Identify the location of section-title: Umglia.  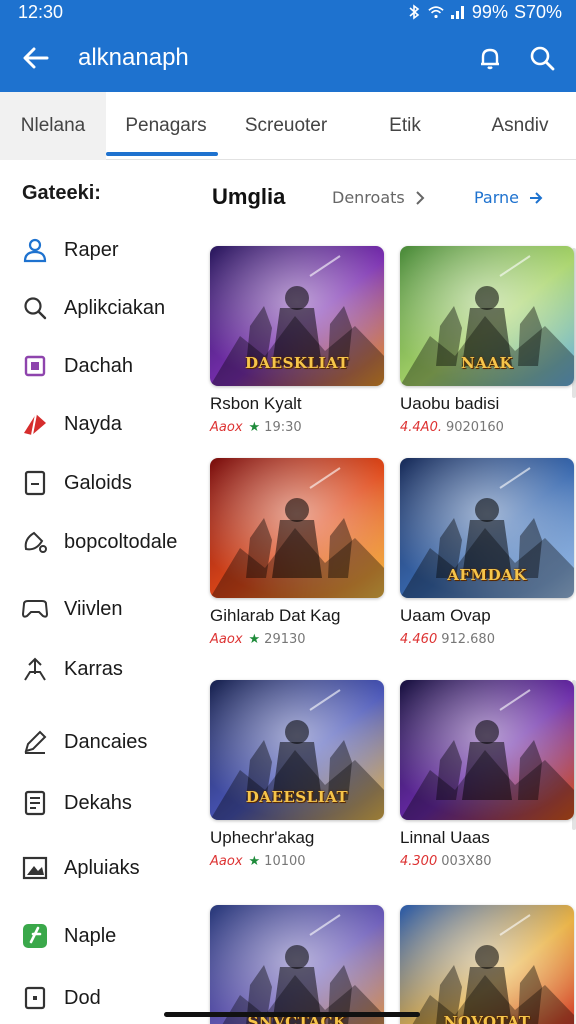
(249, 196).